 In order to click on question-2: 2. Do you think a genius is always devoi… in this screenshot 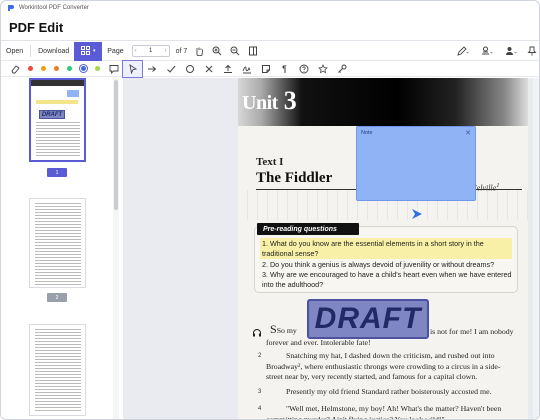, I will do `click(378, 264)`.